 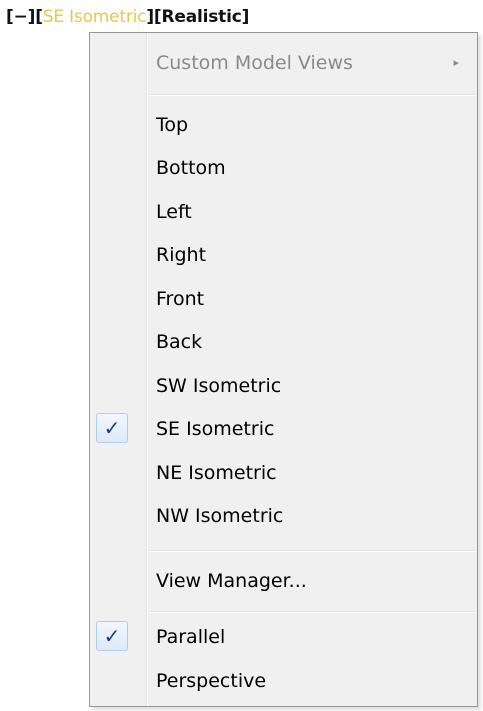 I want to click on menu-item-sw-isometric: SW Isometric, so click(x=283, y=386).